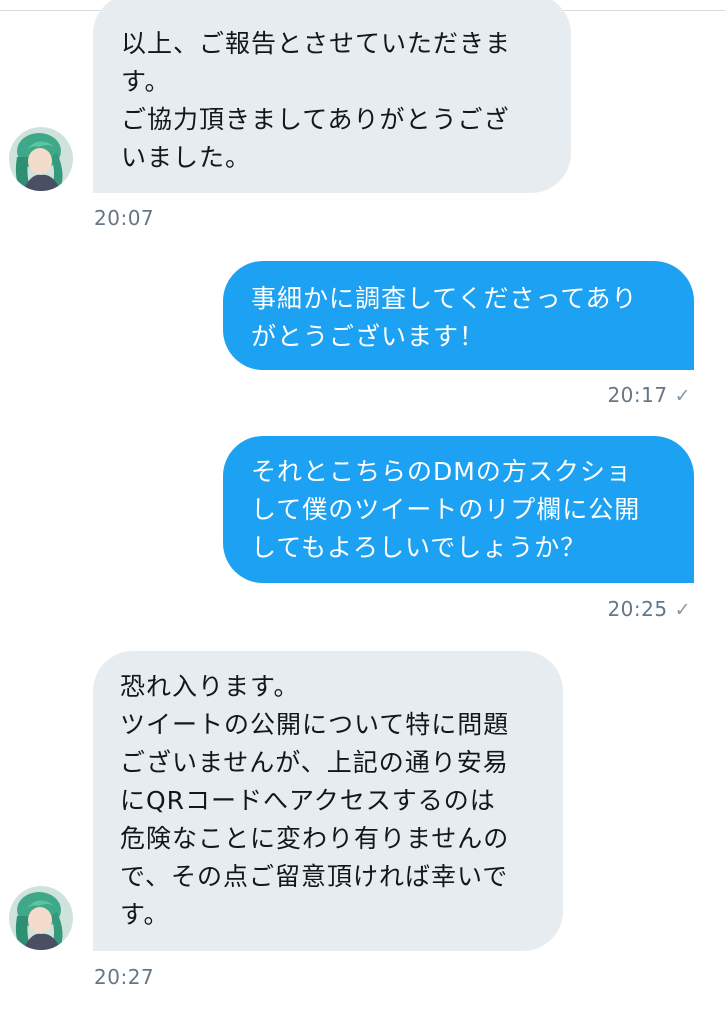 The image size is (725, 1017). Describe the element at coordinates (637, 609) in the screenshot. I see `message-timestamp: 20:25` at that location.